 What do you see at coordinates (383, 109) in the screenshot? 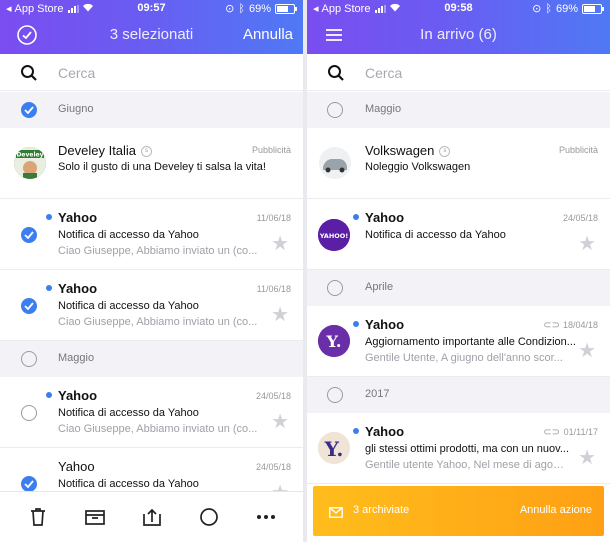
I see `section-label: Maggio` at bounding box center [383, 109].